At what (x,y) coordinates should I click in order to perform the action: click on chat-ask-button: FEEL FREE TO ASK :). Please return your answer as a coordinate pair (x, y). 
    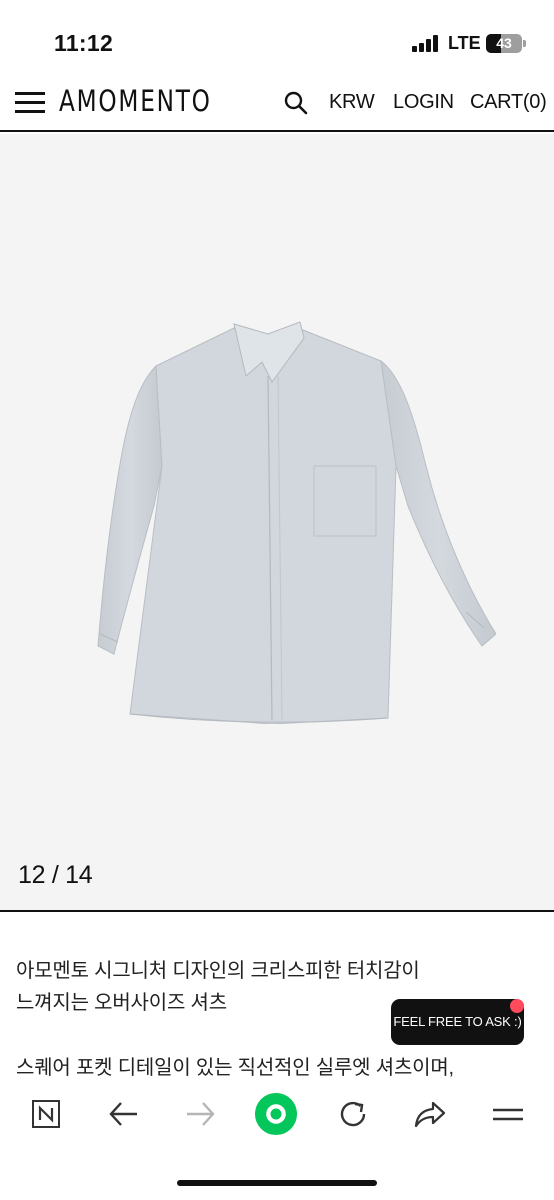
    Looking at the image, I should click on (457, 1022).